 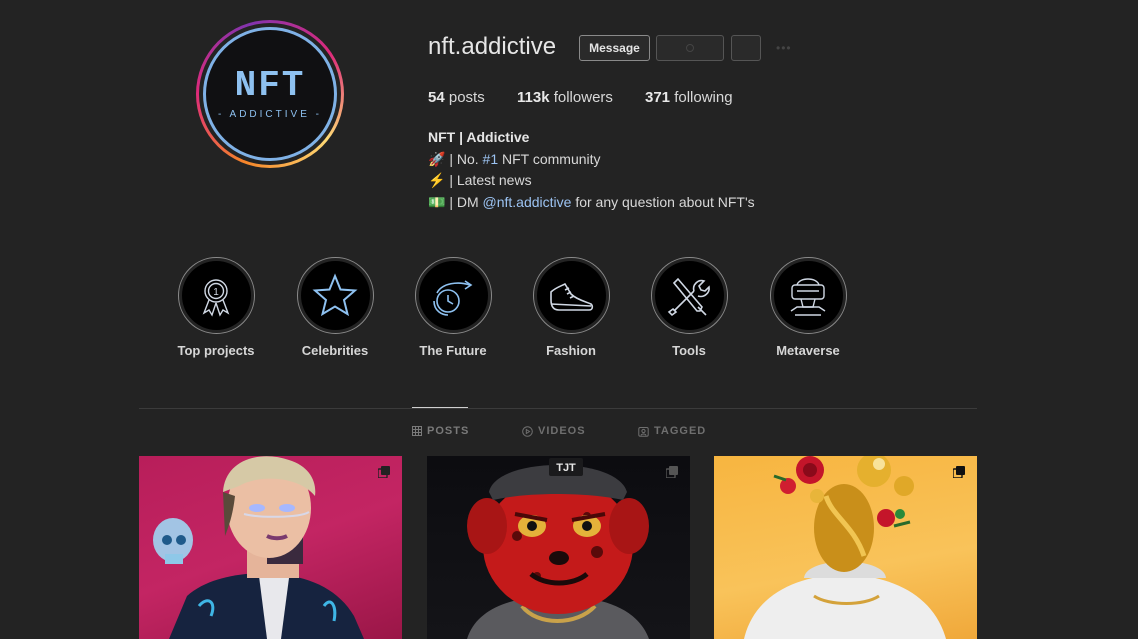 What do you see at coordinates (437, 180) in the screenshot?
I see `lightning-icon: ⚡` at bounding box center [437, 180].